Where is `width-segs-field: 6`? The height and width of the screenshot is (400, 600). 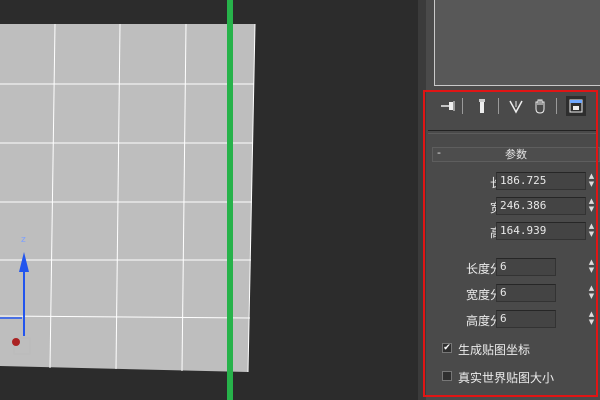 width-segs-field: 6 is located at coordinates (526, 293).